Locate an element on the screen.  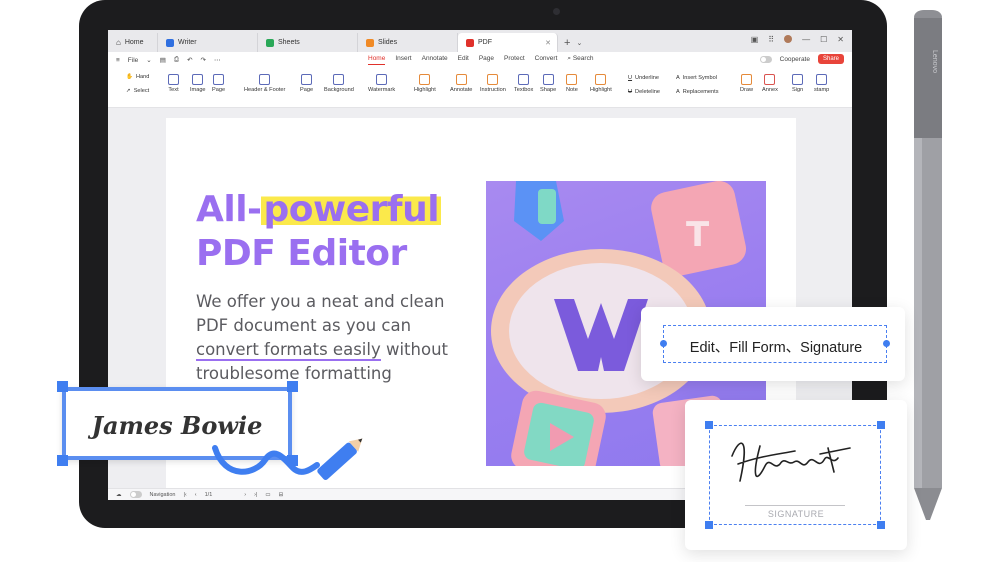
menu-tab-home: Home is located at coordinates (377, 60).